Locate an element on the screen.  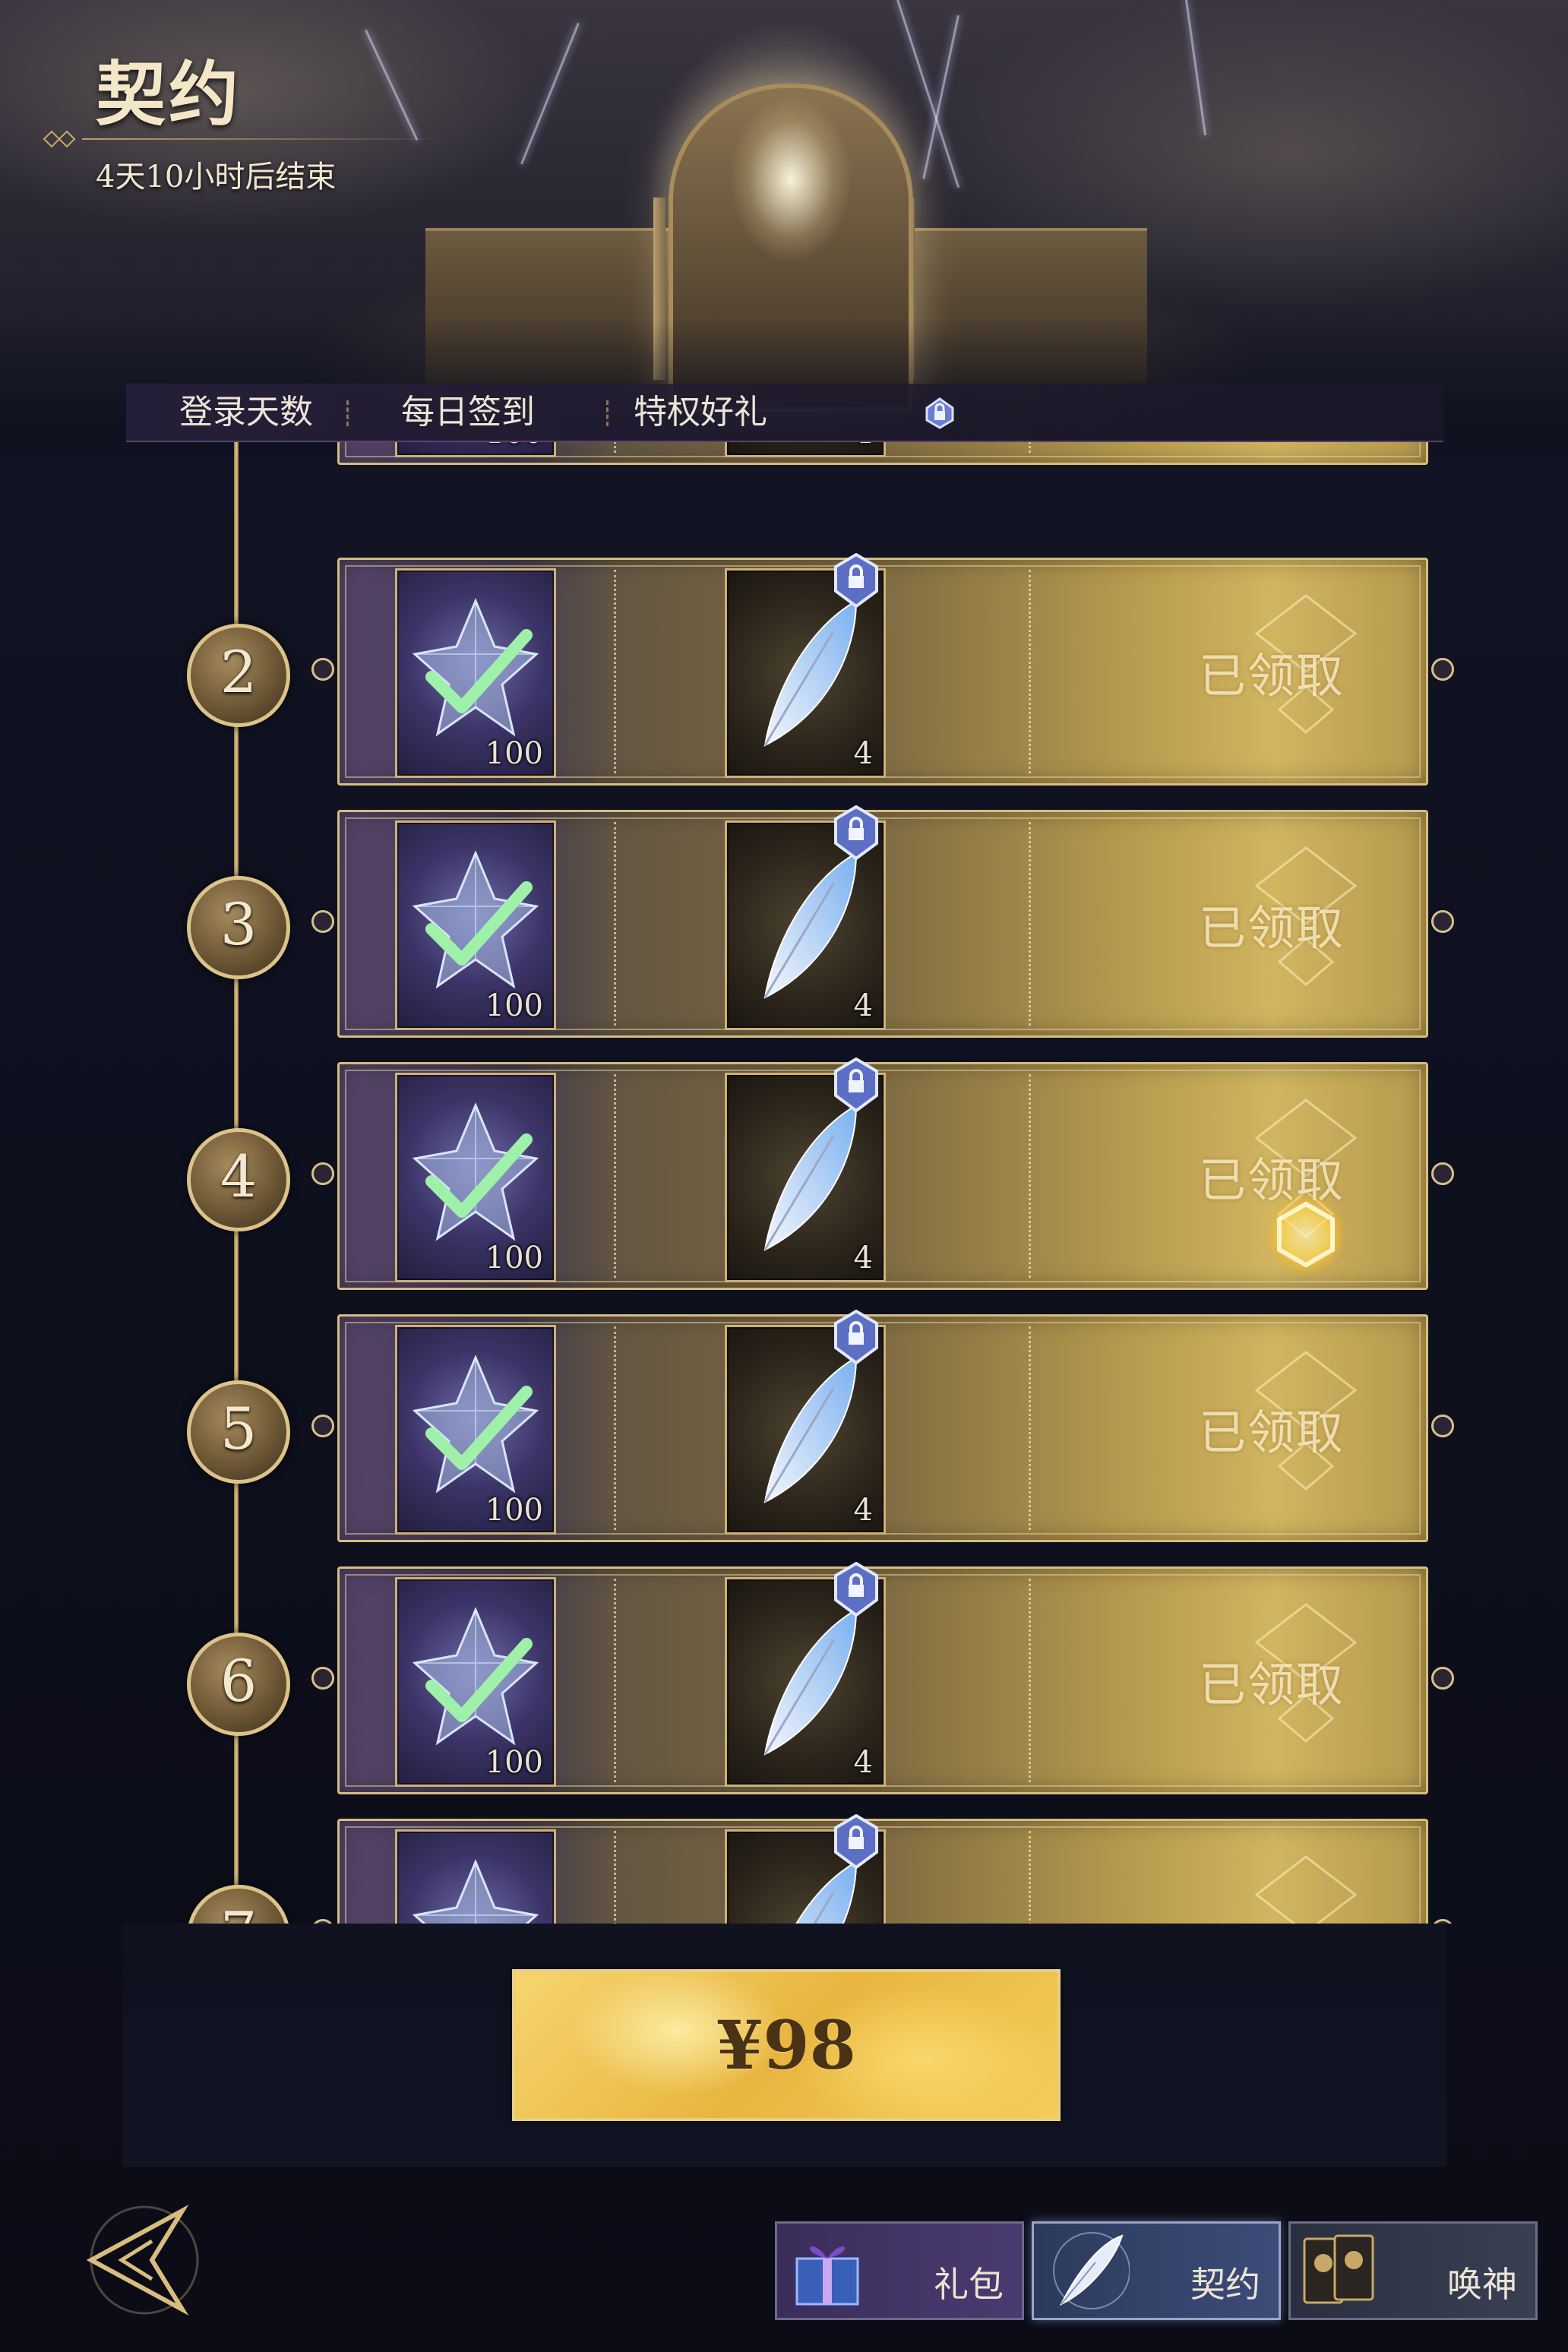
purchase-button: ¥98 is located at coordinates (786, 2045).